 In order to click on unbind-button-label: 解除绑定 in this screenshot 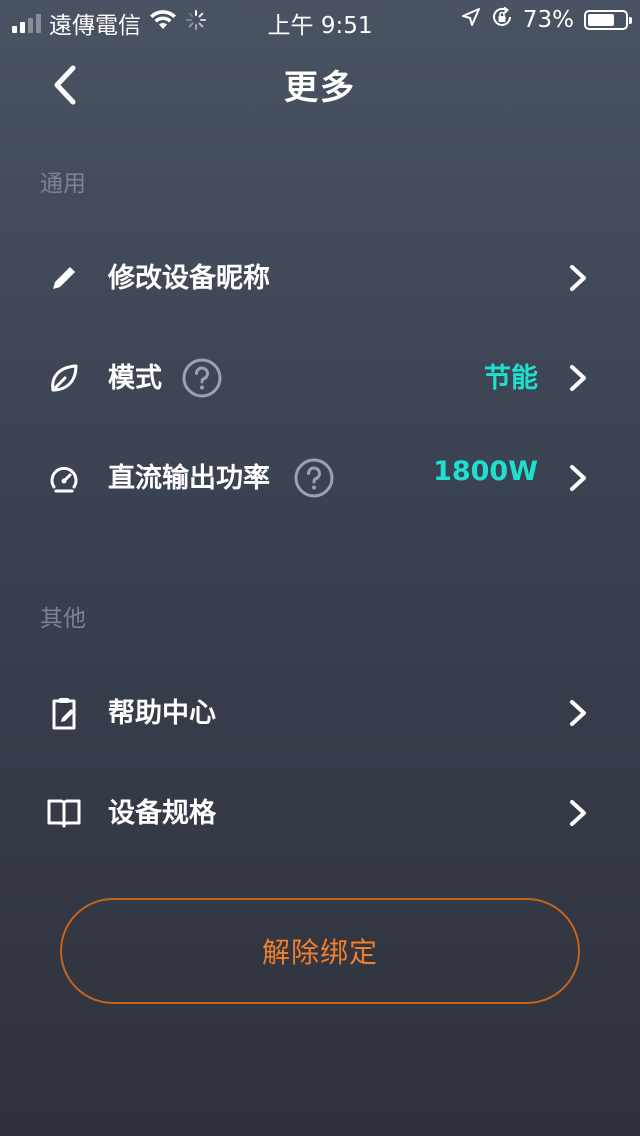, I will do `click(319, 952)`.